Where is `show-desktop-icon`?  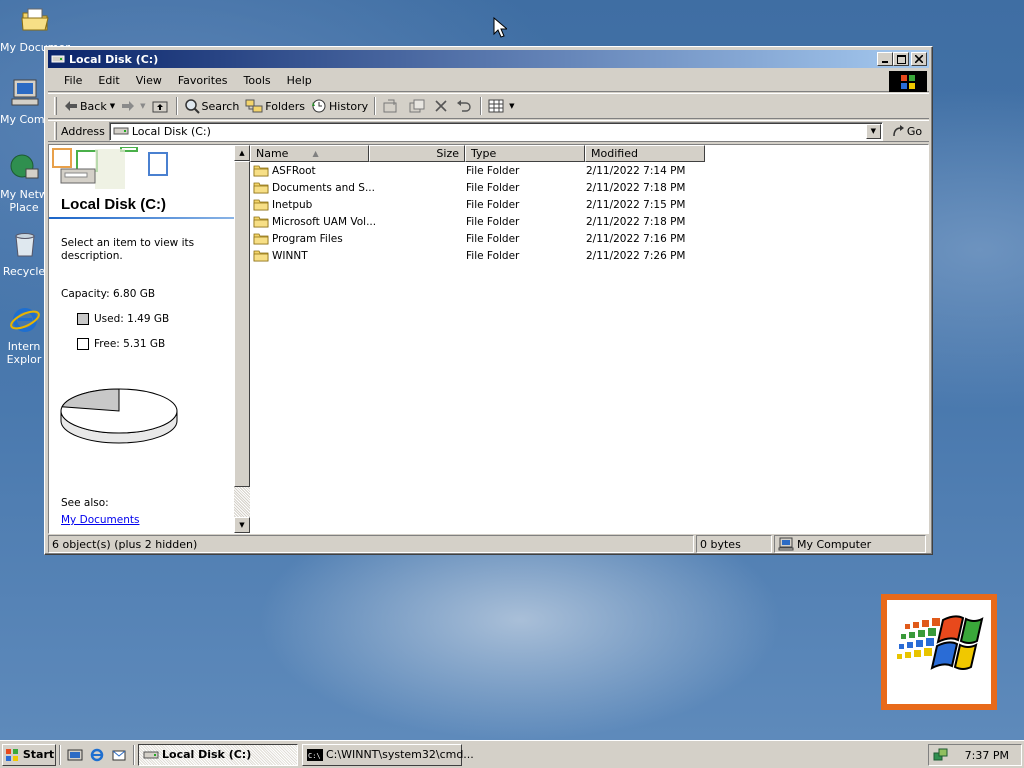 show-desktop-icon is located at coordinates (75, 754).